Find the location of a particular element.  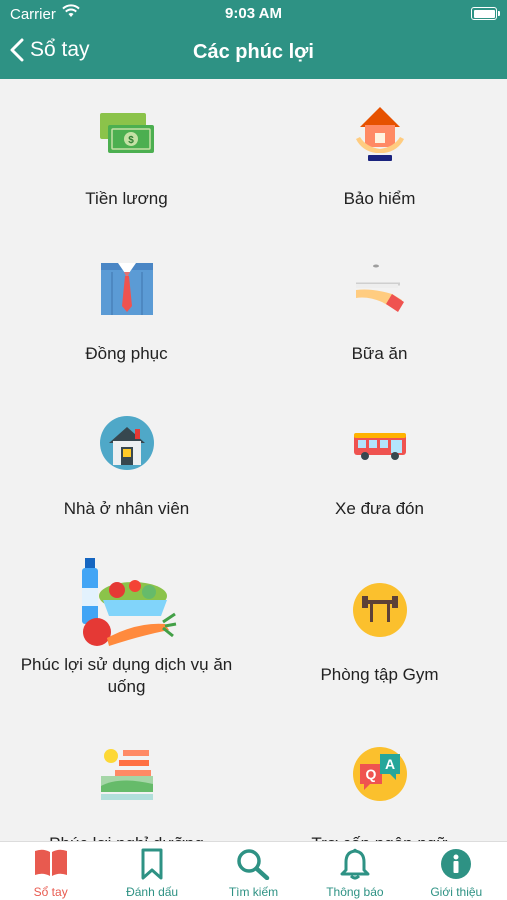

benefit-item-shuttle: Xe đưa đón is located at coordinates (379, 466).